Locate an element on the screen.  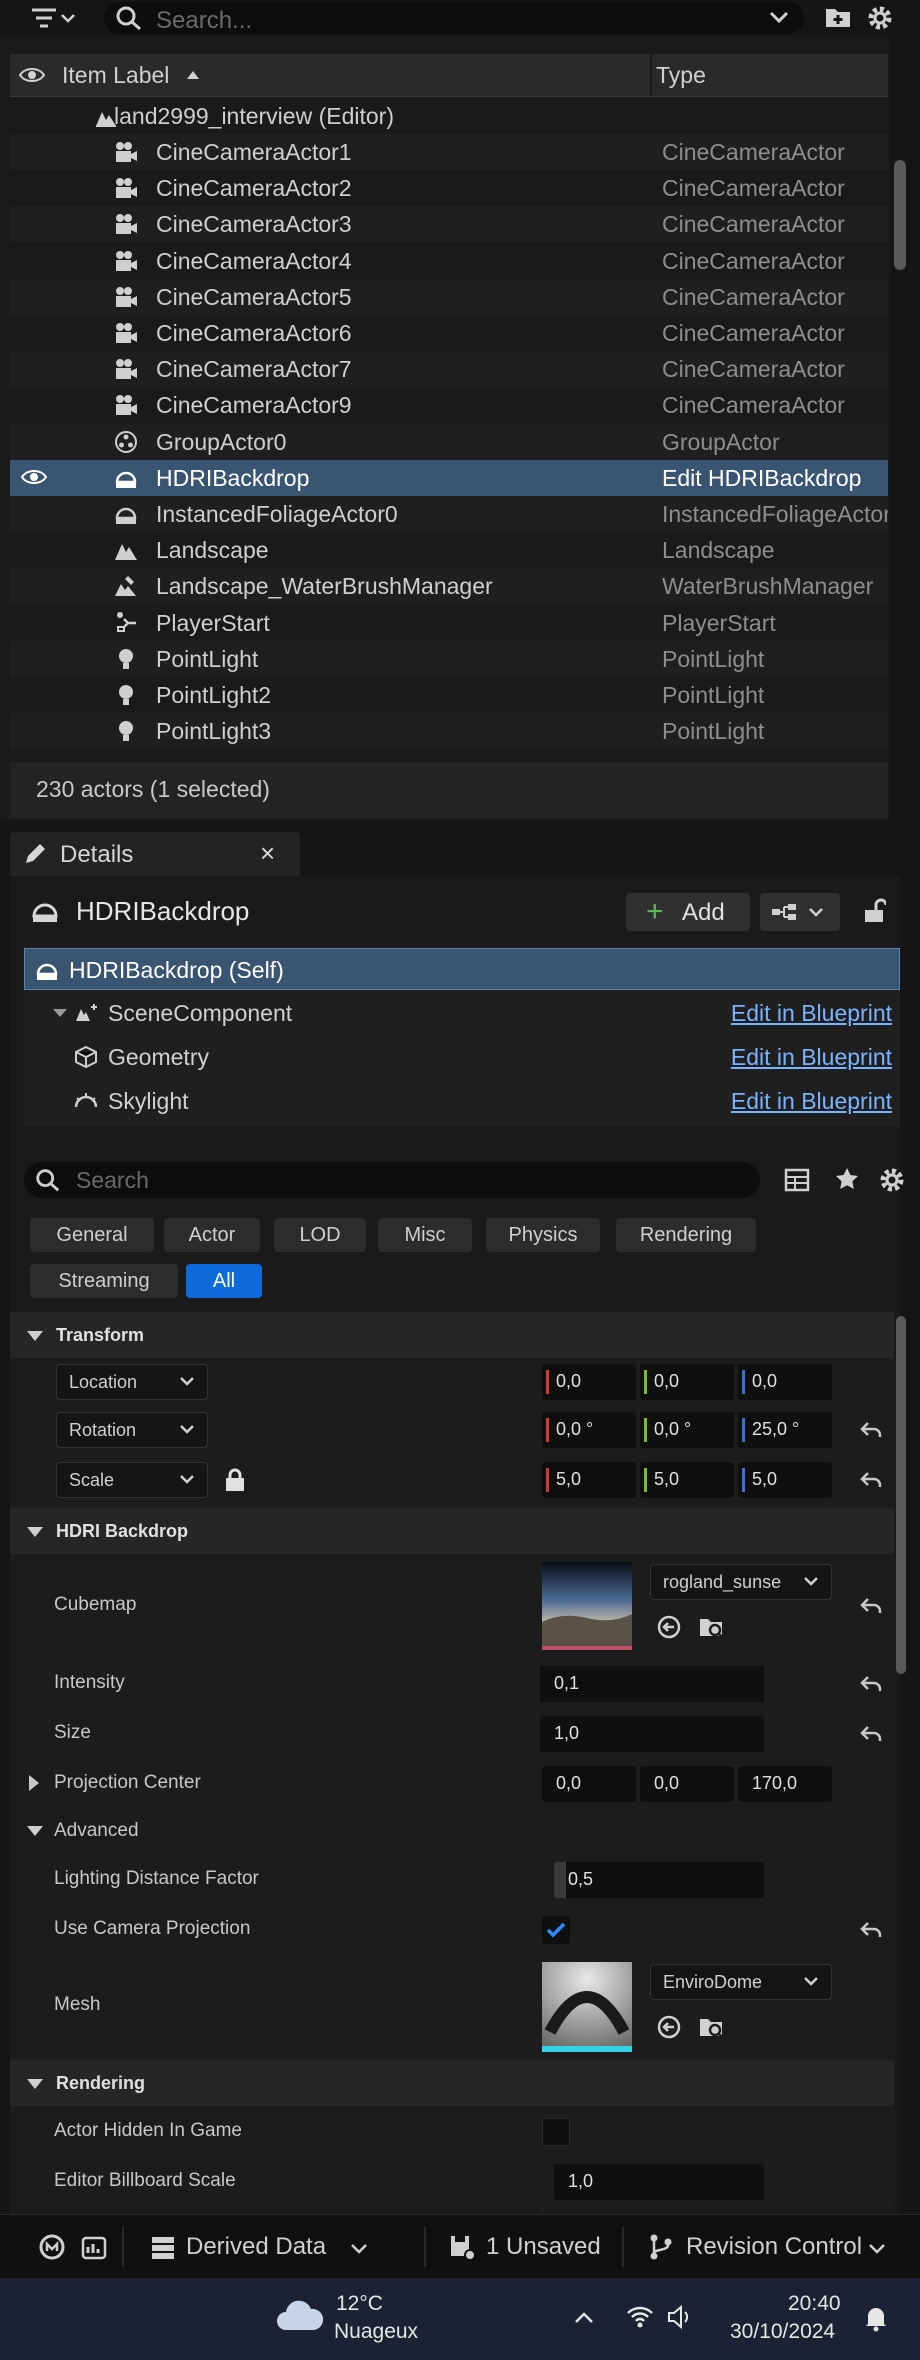
projection-center-z-input: 170,0 is located at coordinates (785, 1784).